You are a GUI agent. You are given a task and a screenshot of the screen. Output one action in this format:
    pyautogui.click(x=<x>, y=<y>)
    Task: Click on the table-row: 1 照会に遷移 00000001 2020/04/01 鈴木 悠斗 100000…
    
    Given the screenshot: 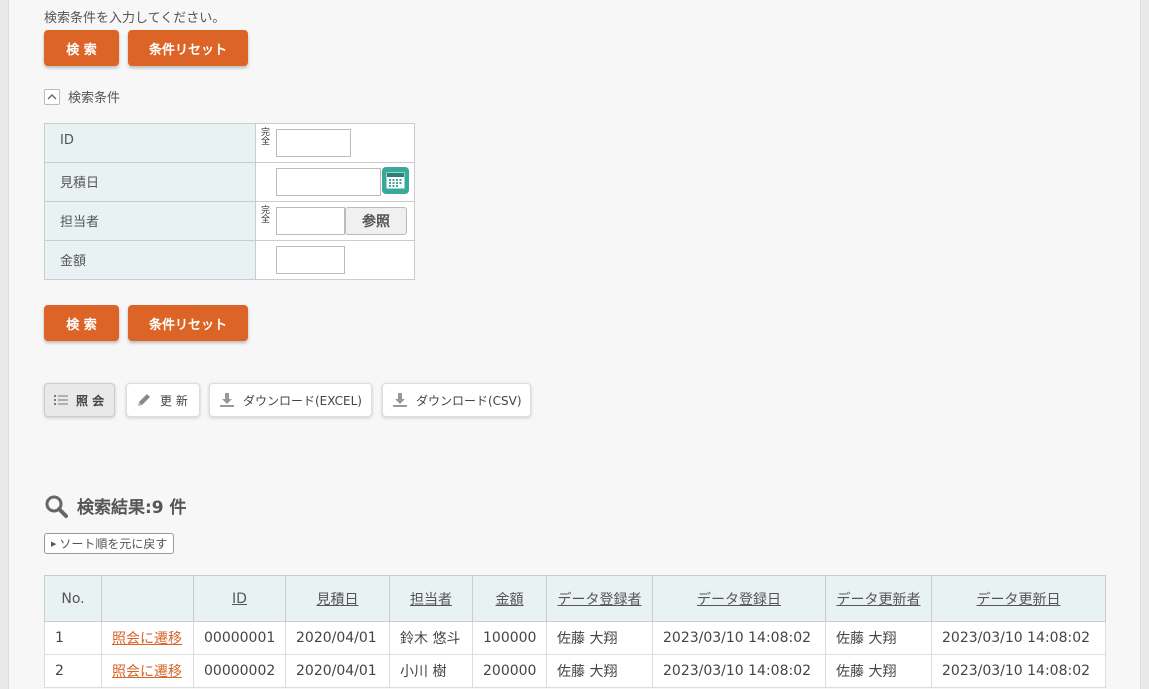 What is the action you would take?
    pyautogui.click(x=575, y=638)
    